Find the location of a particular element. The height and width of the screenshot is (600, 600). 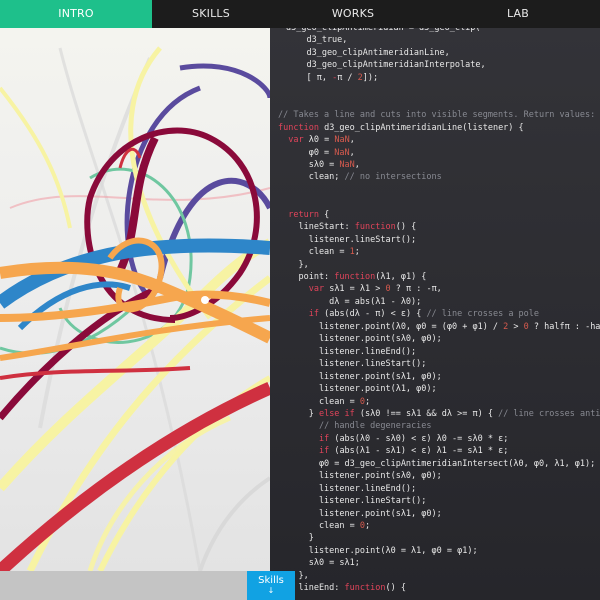

arrow-down-icon: ↓ is located at coordinates (271, 590).